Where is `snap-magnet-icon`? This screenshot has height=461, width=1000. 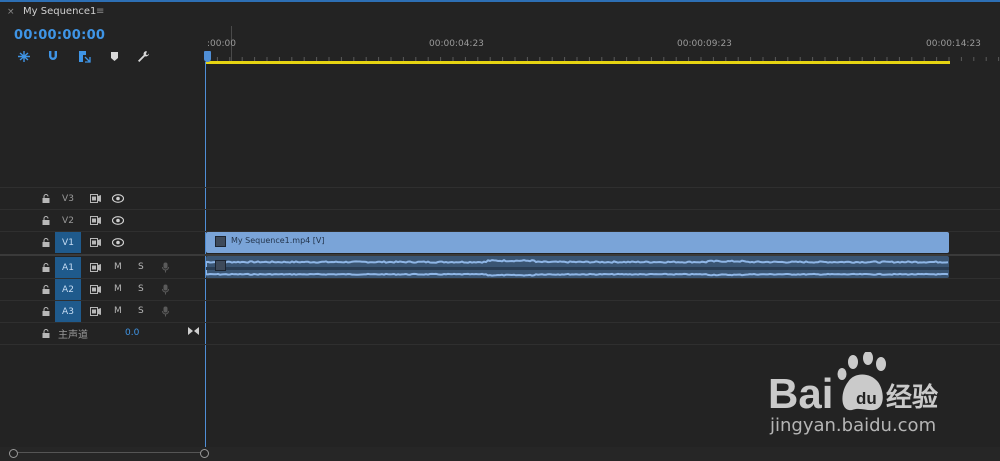
snap-magnet-icon is located at coordinates (53, 56).